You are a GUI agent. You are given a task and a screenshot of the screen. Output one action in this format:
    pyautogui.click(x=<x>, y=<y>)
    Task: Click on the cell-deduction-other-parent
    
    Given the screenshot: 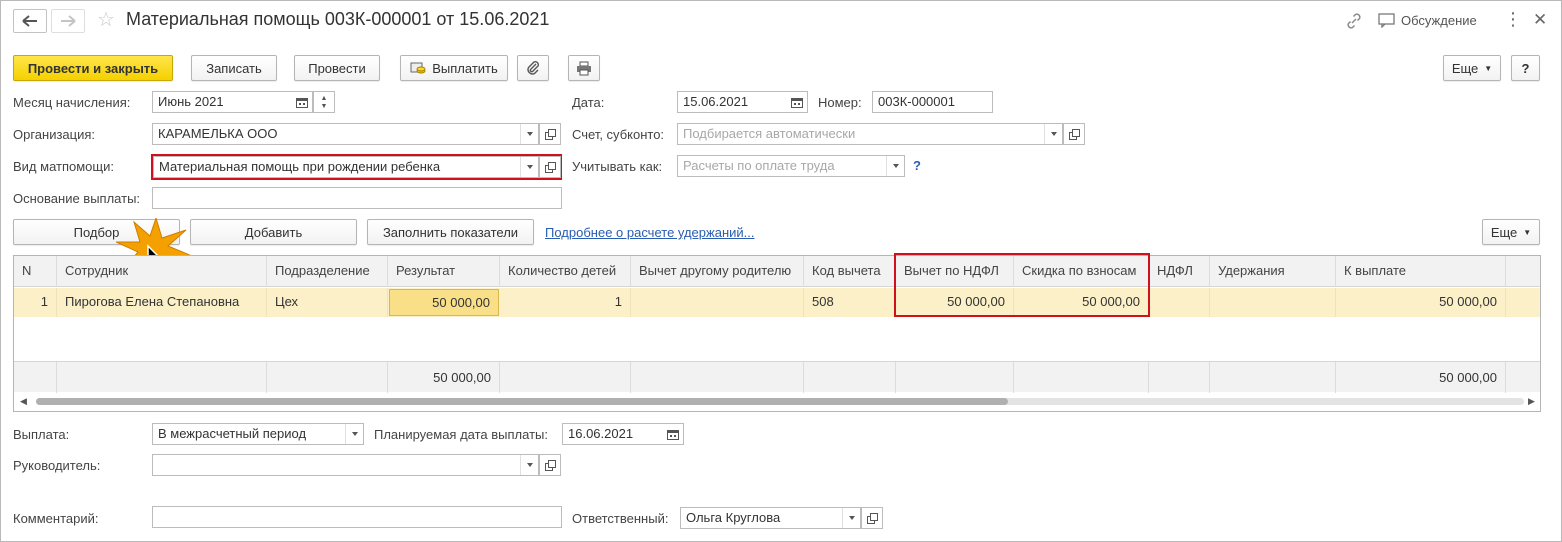 What is the action you would take?
    pyautogui.click(x=717, y=302)
    